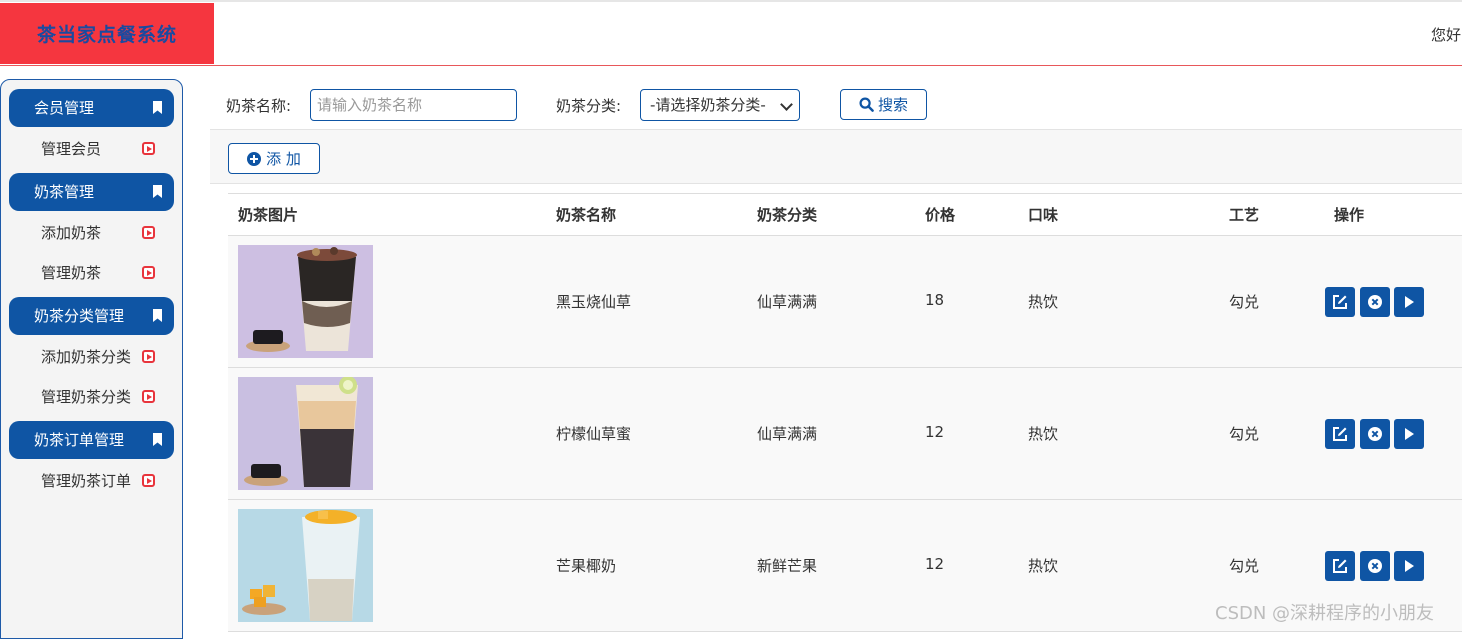  I want to click on search-icon, so click(866, 104).